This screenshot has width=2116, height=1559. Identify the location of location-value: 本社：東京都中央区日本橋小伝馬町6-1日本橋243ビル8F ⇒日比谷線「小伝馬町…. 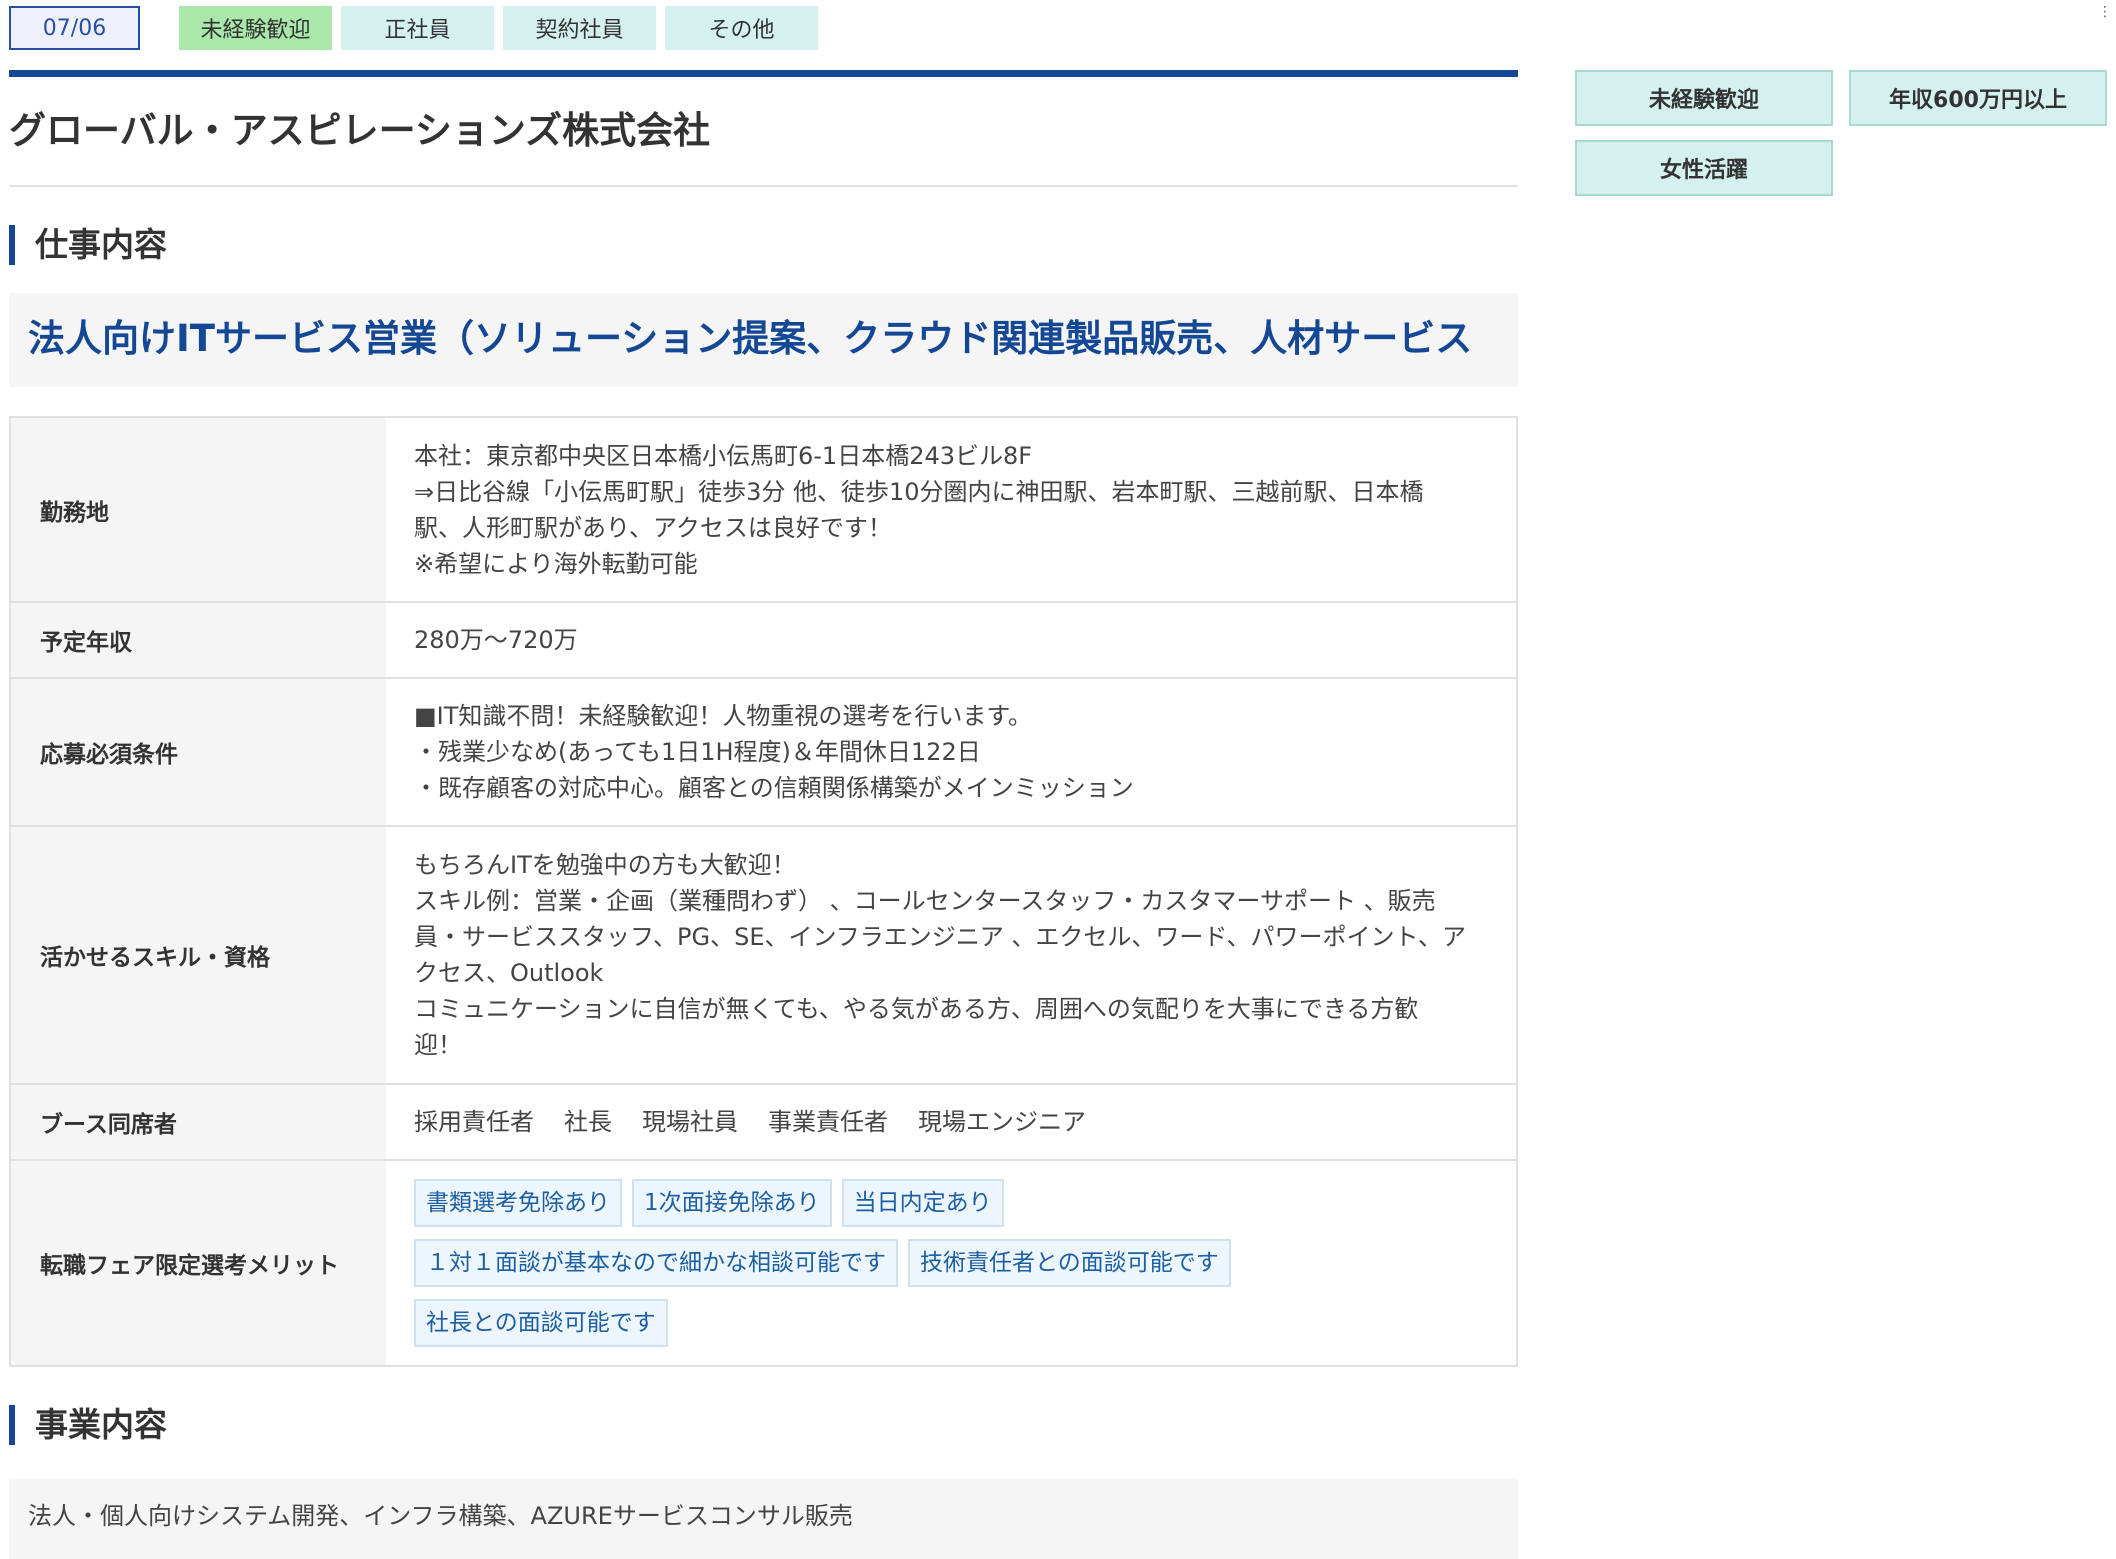
(951, 509).